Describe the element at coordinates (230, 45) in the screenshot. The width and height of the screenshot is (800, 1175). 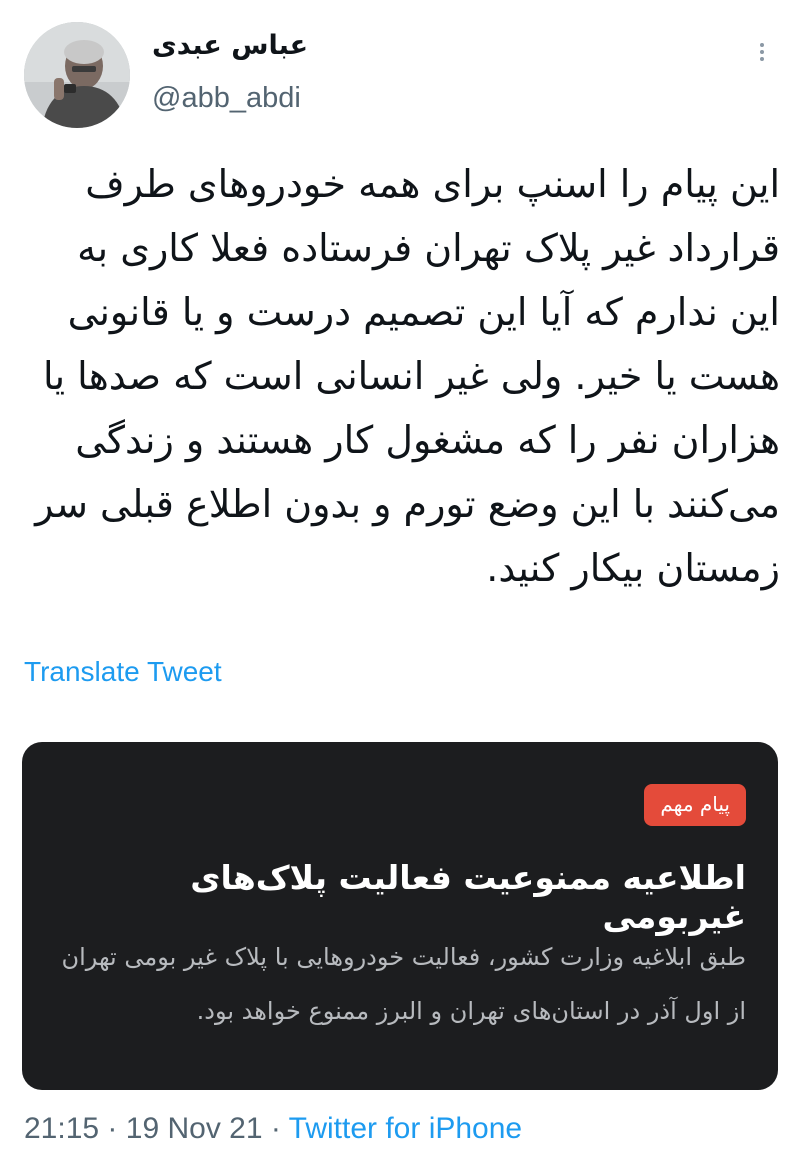
I see `author-name: عباس عبدی` at that location.